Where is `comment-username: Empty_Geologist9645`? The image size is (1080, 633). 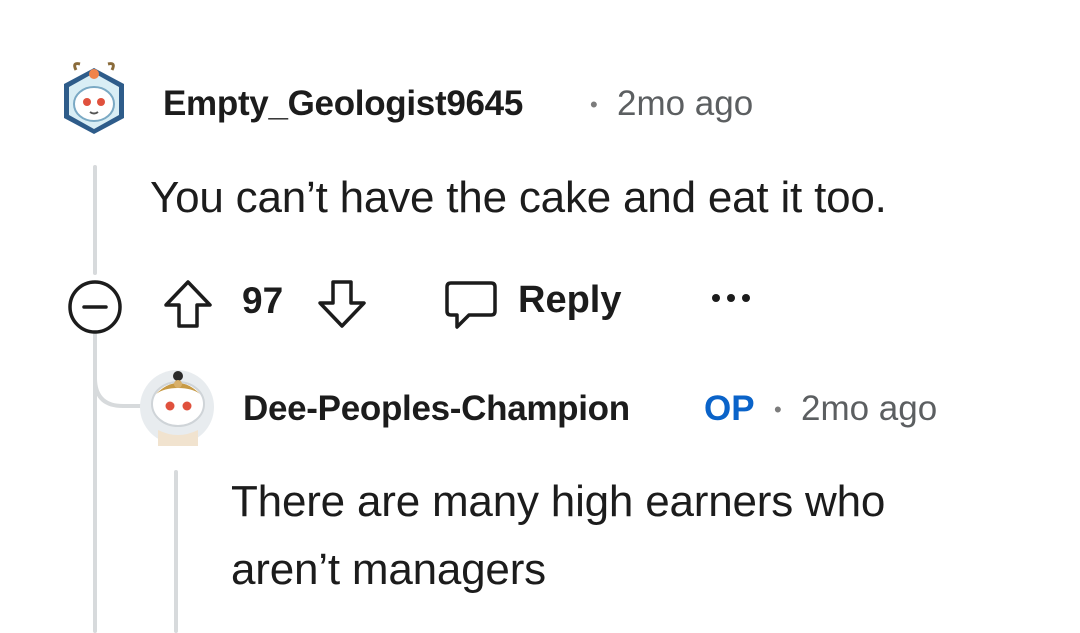 comment-username: Empty_Geologist9645 is located at coordinates (343, 104).